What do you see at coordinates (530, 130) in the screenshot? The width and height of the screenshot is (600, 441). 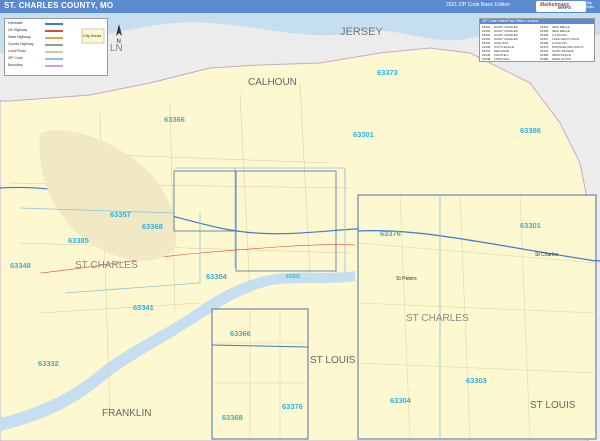 I see `zip-label: 63386` at bounding box center [530, 130].